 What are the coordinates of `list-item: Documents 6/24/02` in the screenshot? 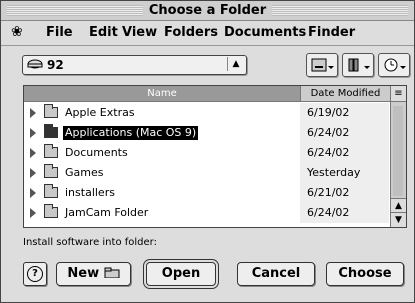 It's located at (206, 153).